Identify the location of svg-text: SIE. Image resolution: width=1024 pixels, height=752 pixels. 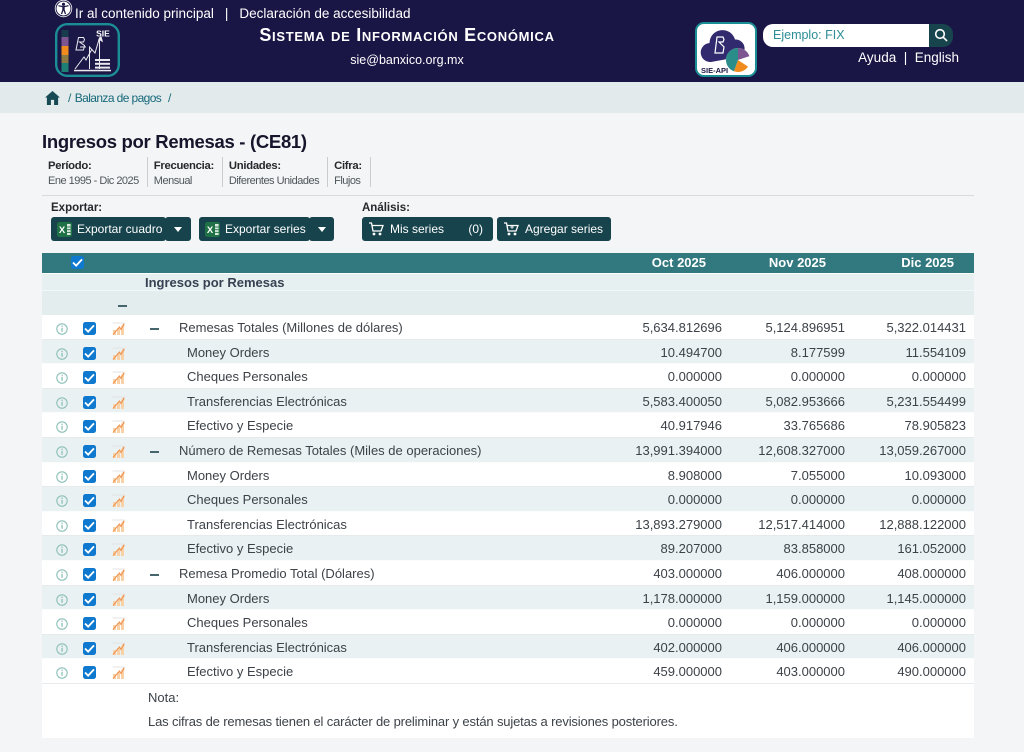
(103, 34).